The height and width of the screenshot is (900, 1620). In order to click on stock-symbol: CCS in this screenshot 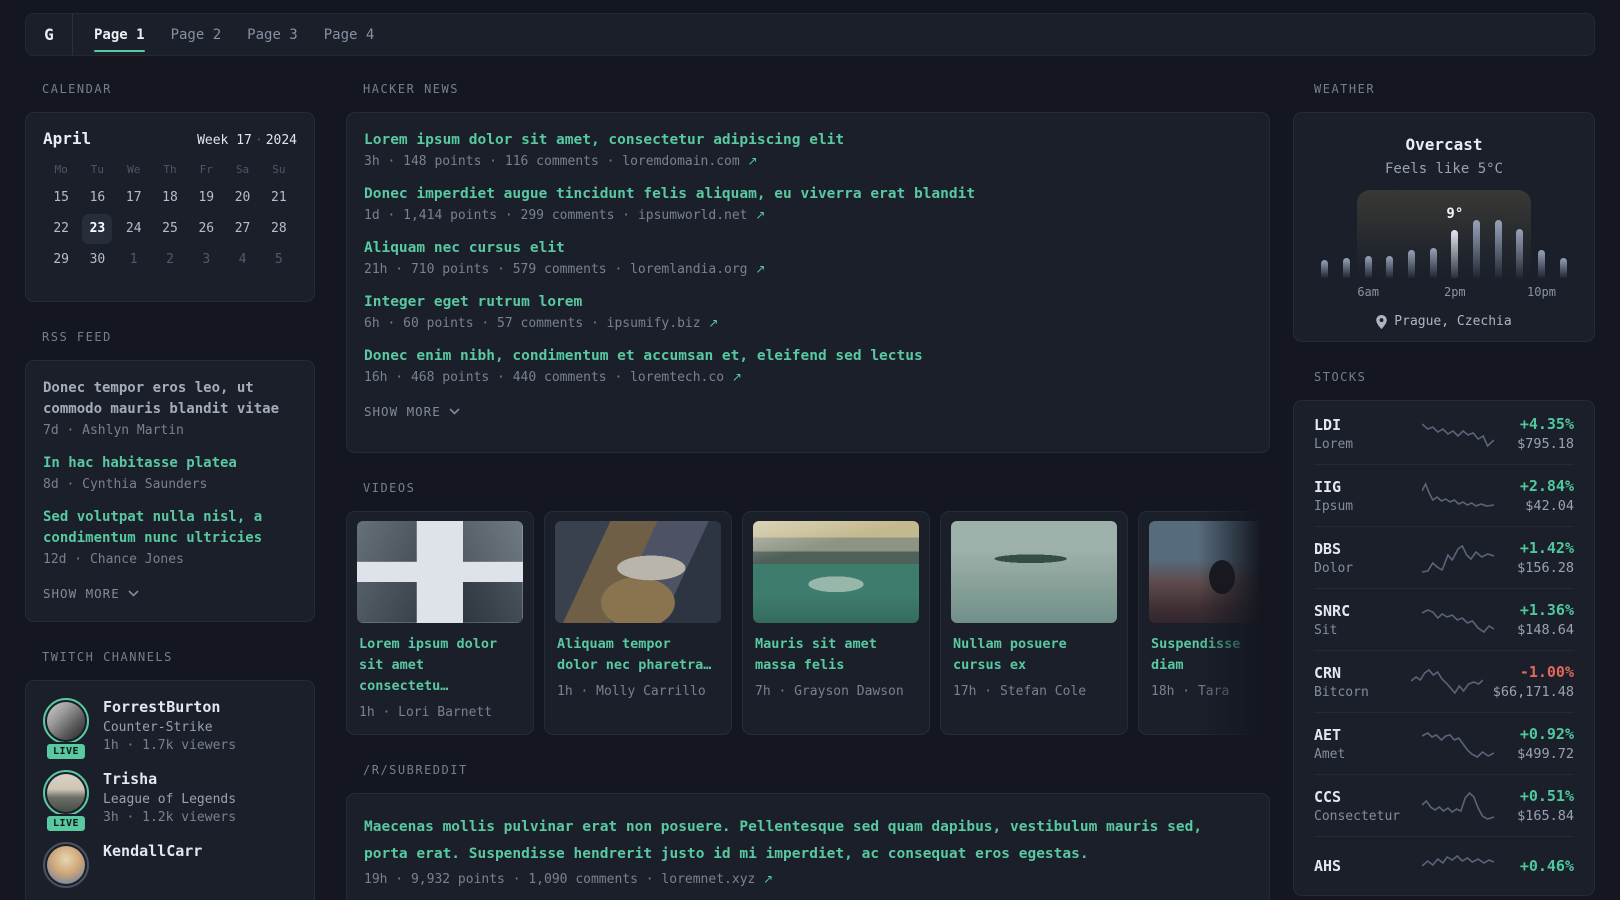, I will do `click(1328, 796)`.